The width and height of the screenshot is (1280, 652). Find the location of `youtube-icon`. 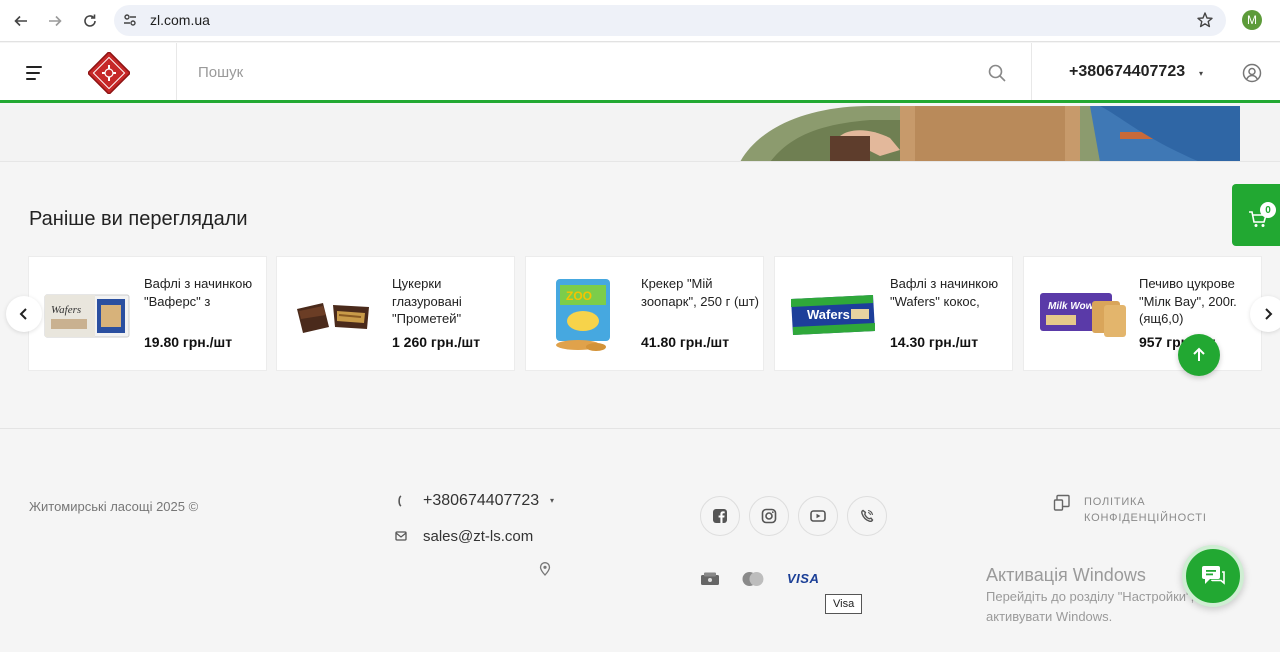

youtube-icon is located at coordinates (818, 516).